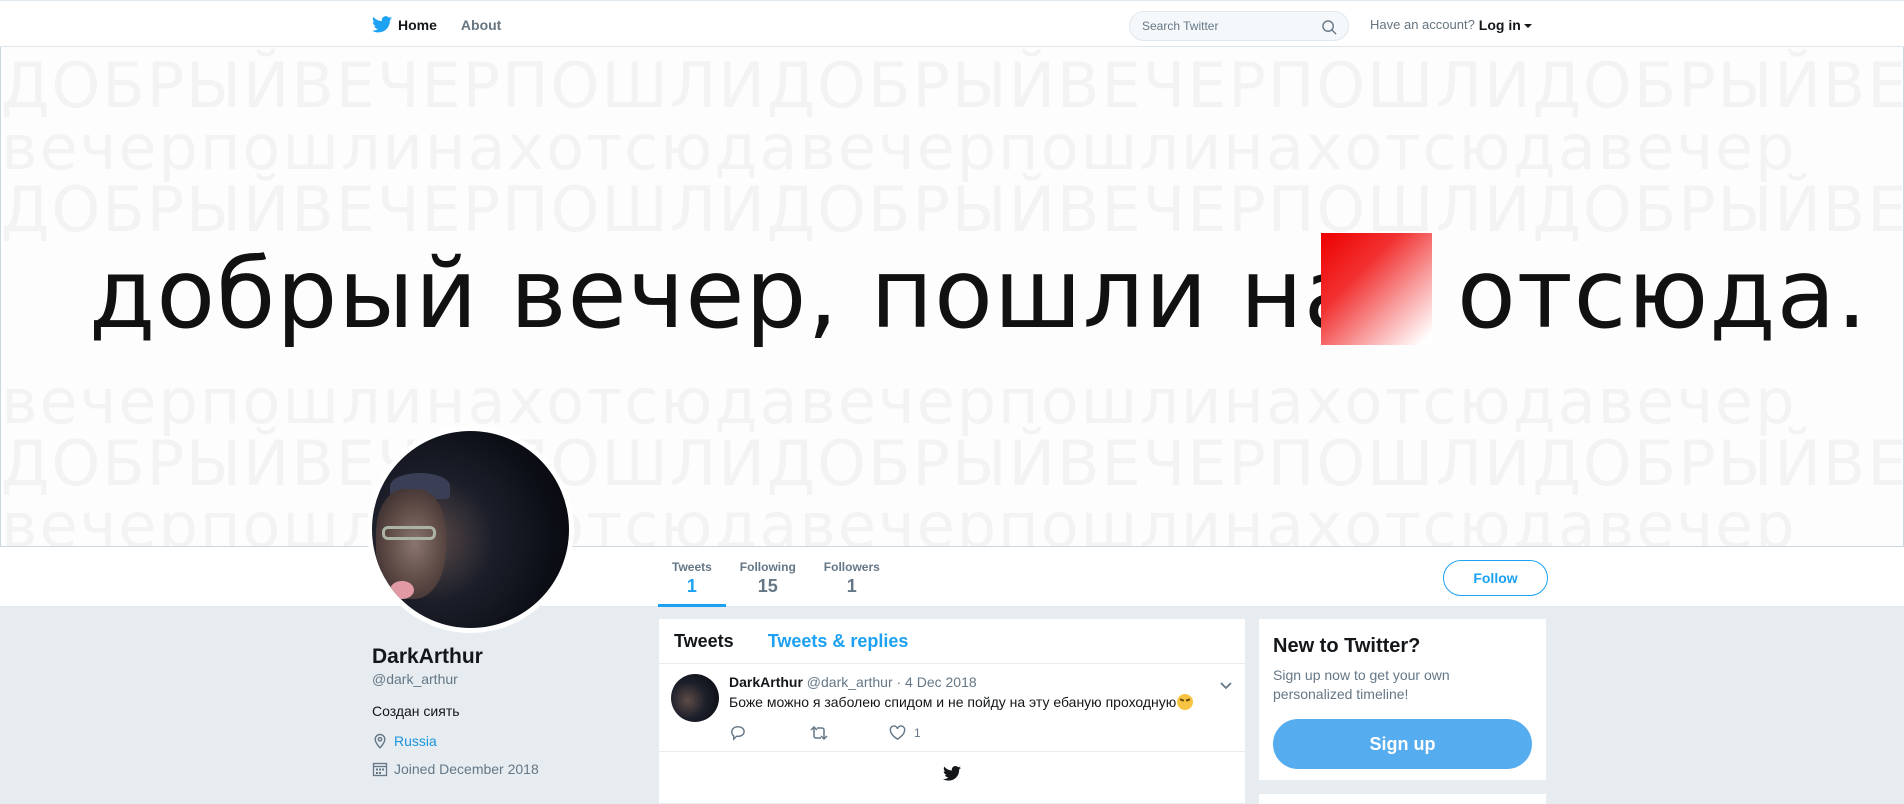 This screenshot has width=1904, height=804. What do you see at coordinates (819, 732) in the screenshot?
I see `retweet-icon` at bounding box center [819, 732].